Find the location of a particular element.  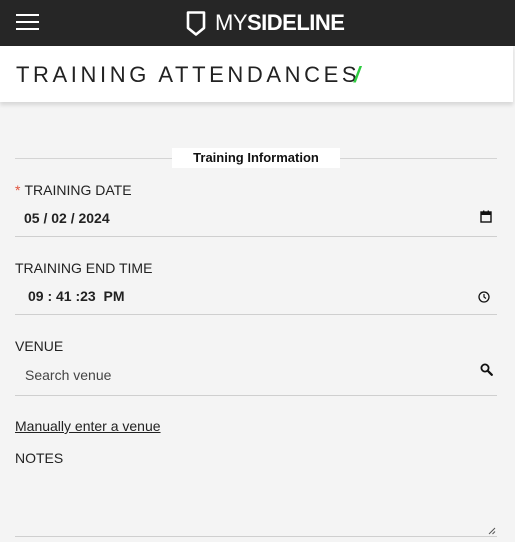

logo-text-my: MY is located at coordinates (231, 22).